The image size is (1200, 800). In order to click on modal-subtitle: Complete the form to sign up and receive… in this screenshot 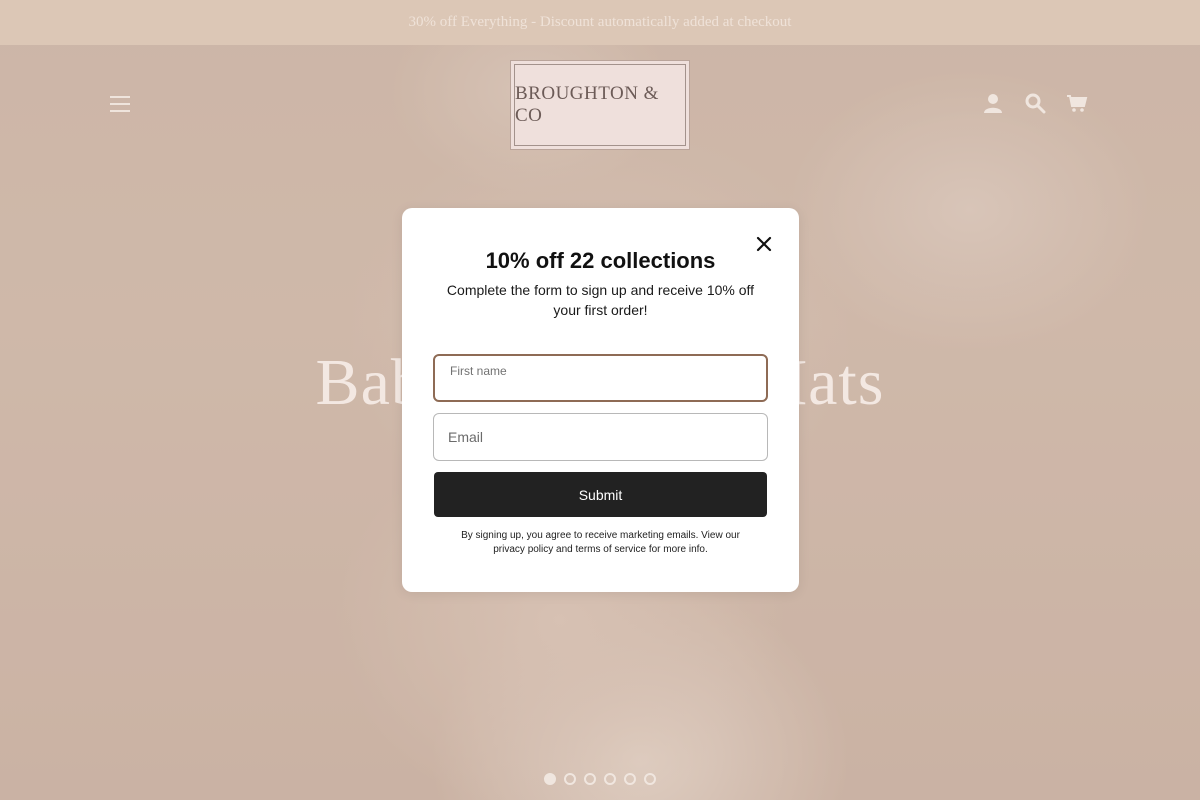, I will do `click(600, 300)`.